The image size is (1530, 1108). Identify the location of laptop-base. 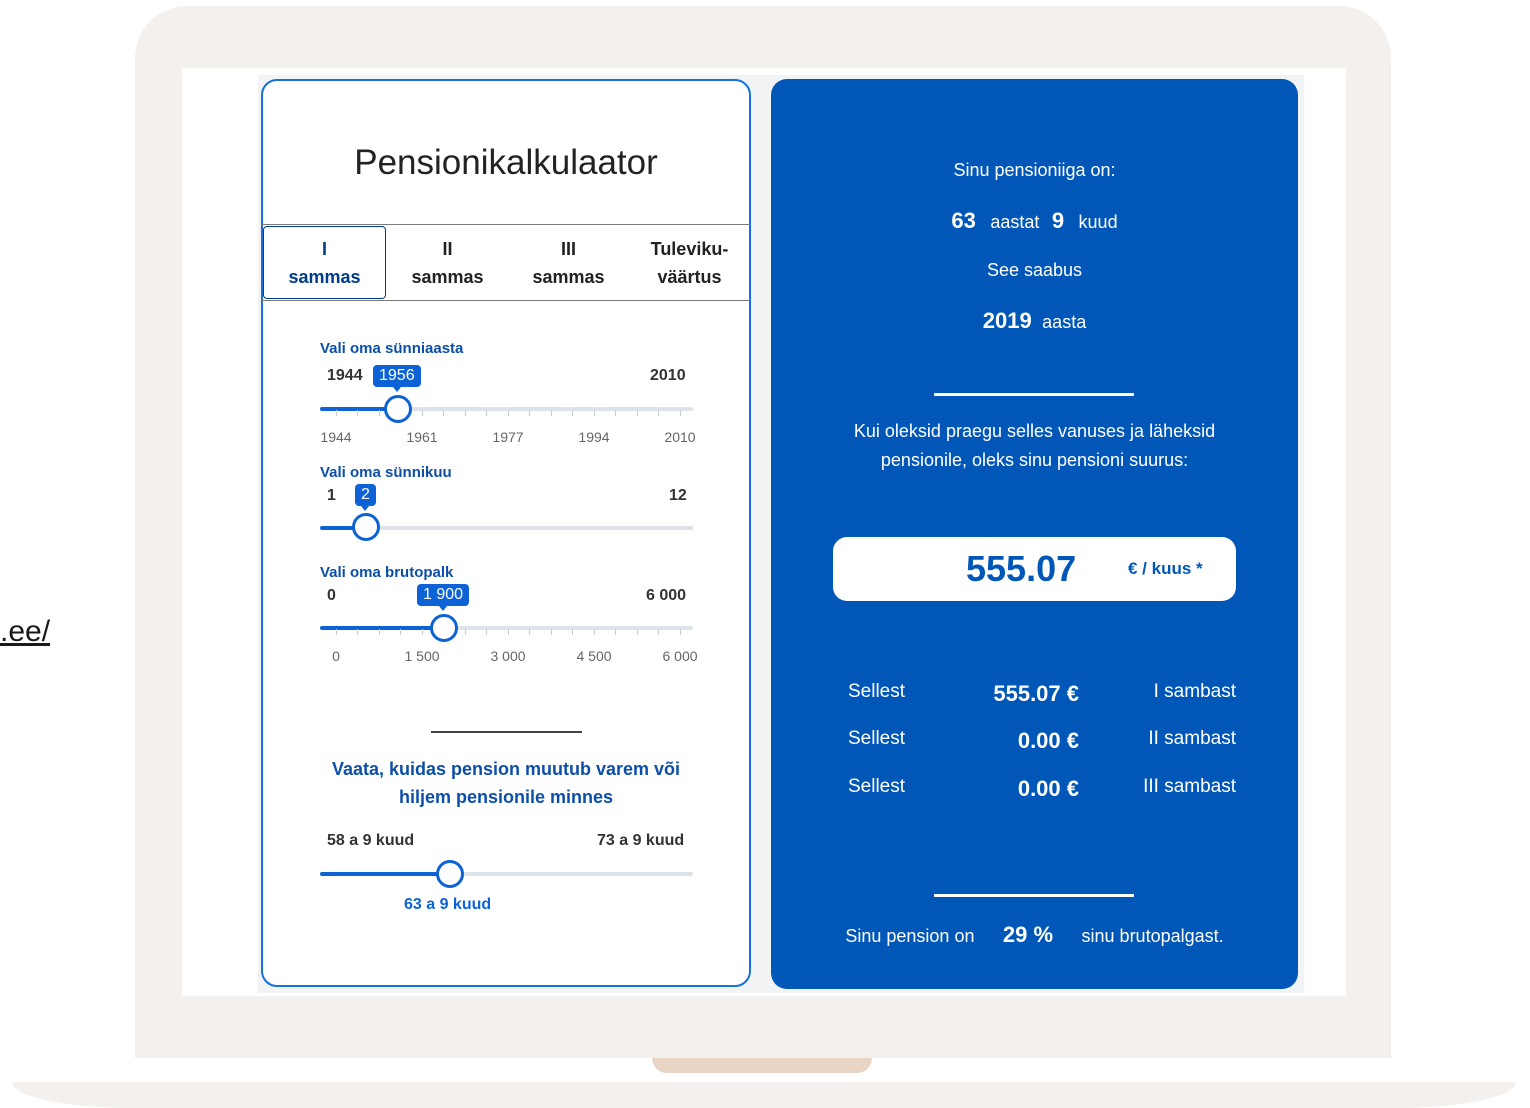
(764, 1095).